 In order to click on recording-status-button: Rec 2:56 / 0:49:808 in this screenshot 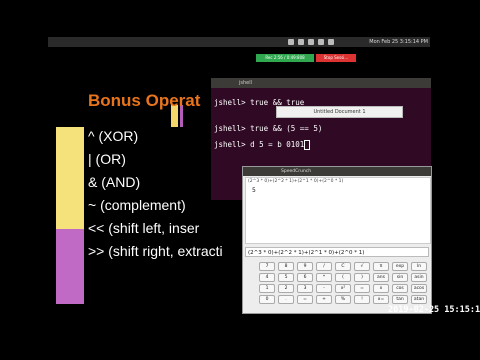, I will do `click(285, 58)`.